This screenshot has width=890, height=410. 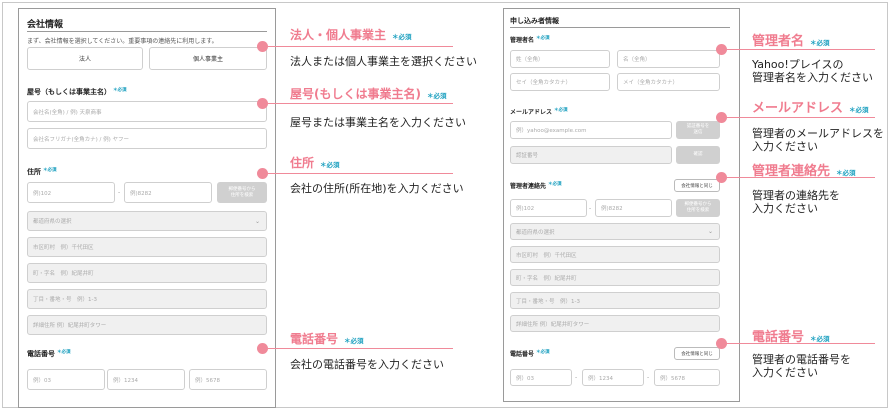 I want to click on last-name-kana-input: セイ（全角カタカナ）, so click(x=560, y=82).